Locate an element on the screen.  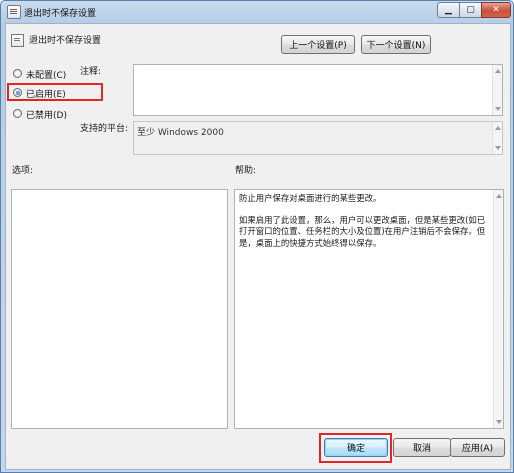
minimize-icon: ▁ is located at coordinates (448, 10).